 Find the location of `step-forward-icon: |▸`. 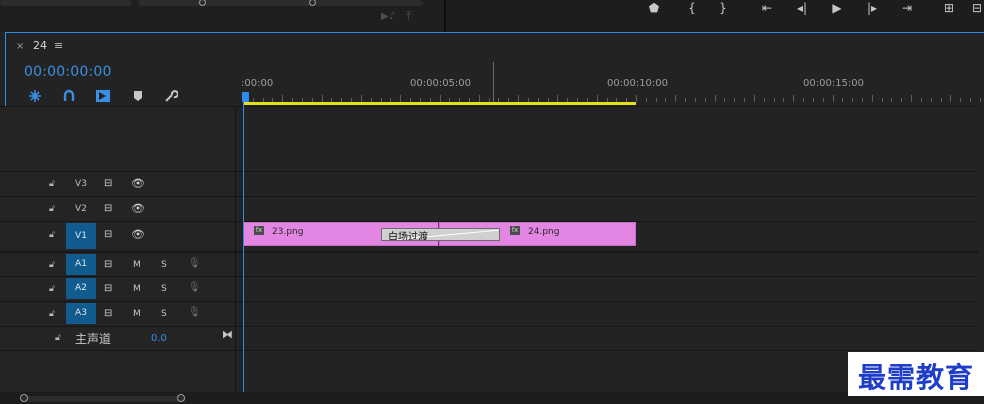

step-forward-icon: |▸ is located at coordinates (872, 8).